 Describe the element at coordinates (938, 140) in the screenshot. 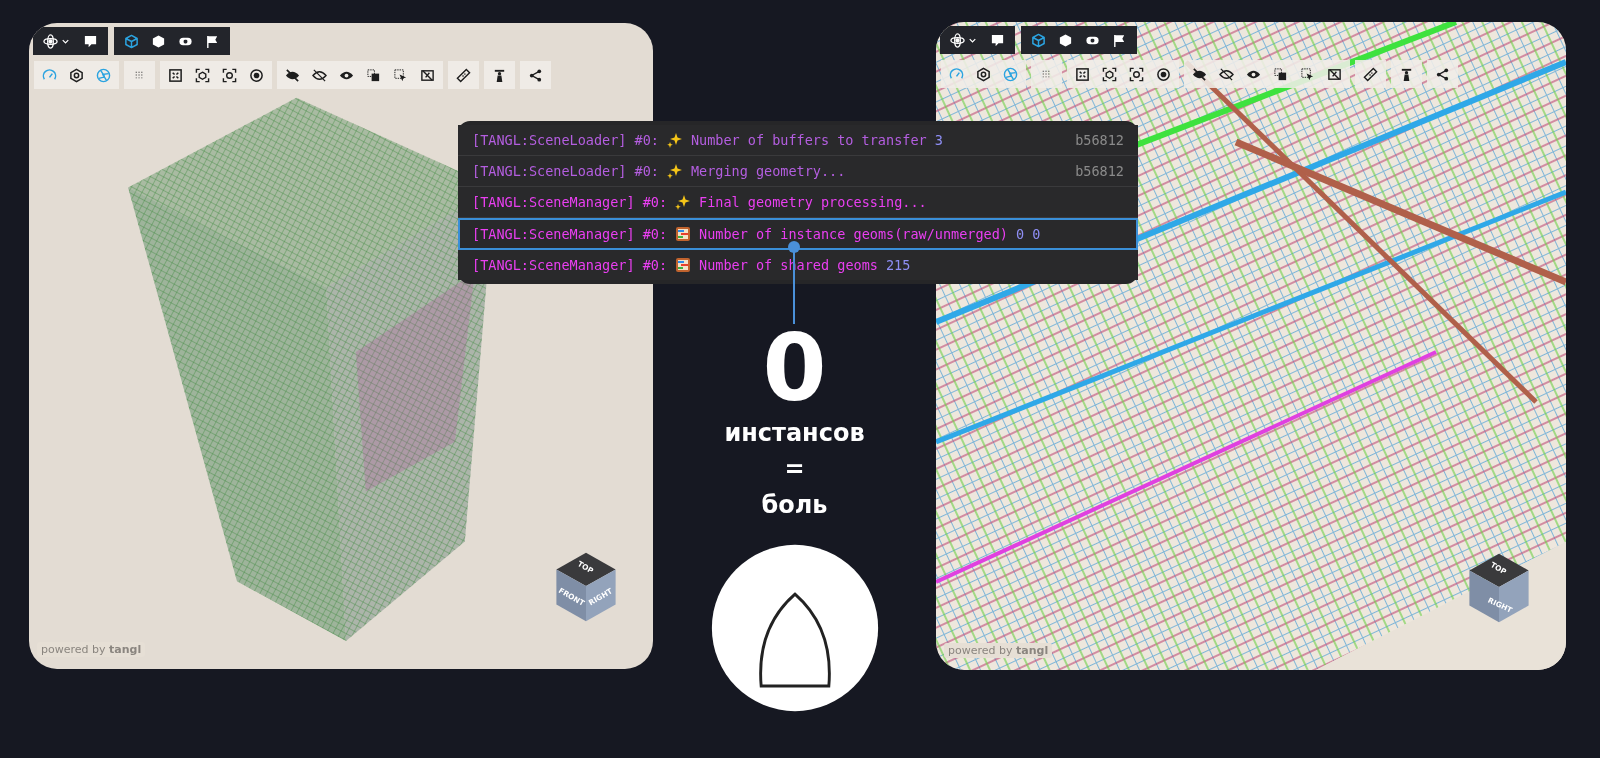

I see `log-value: 3` at that location.